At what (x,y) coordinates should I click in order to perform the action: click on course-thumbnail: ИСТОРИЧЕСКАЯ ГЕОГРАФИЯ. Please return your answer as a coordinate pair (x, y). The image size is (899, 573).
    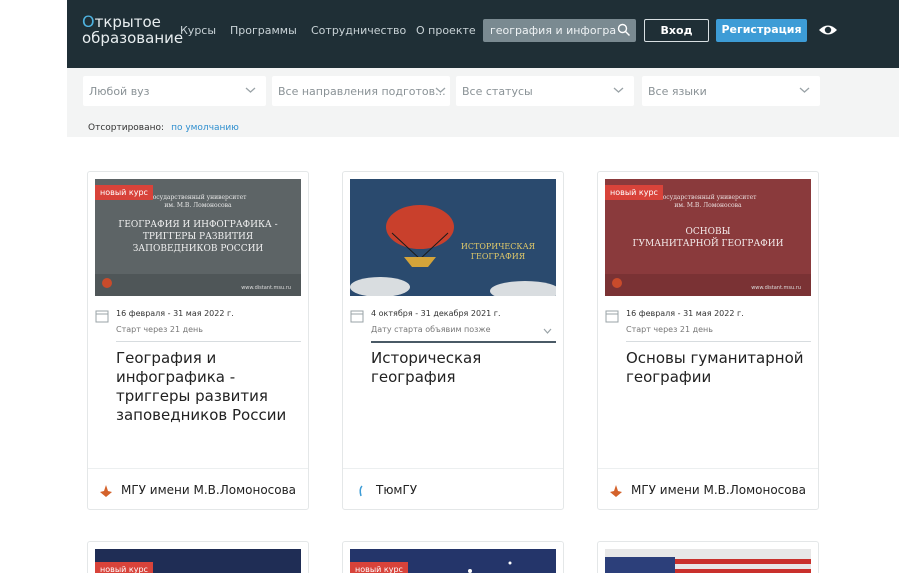
    Looking at the image, I should click on (453, 237).